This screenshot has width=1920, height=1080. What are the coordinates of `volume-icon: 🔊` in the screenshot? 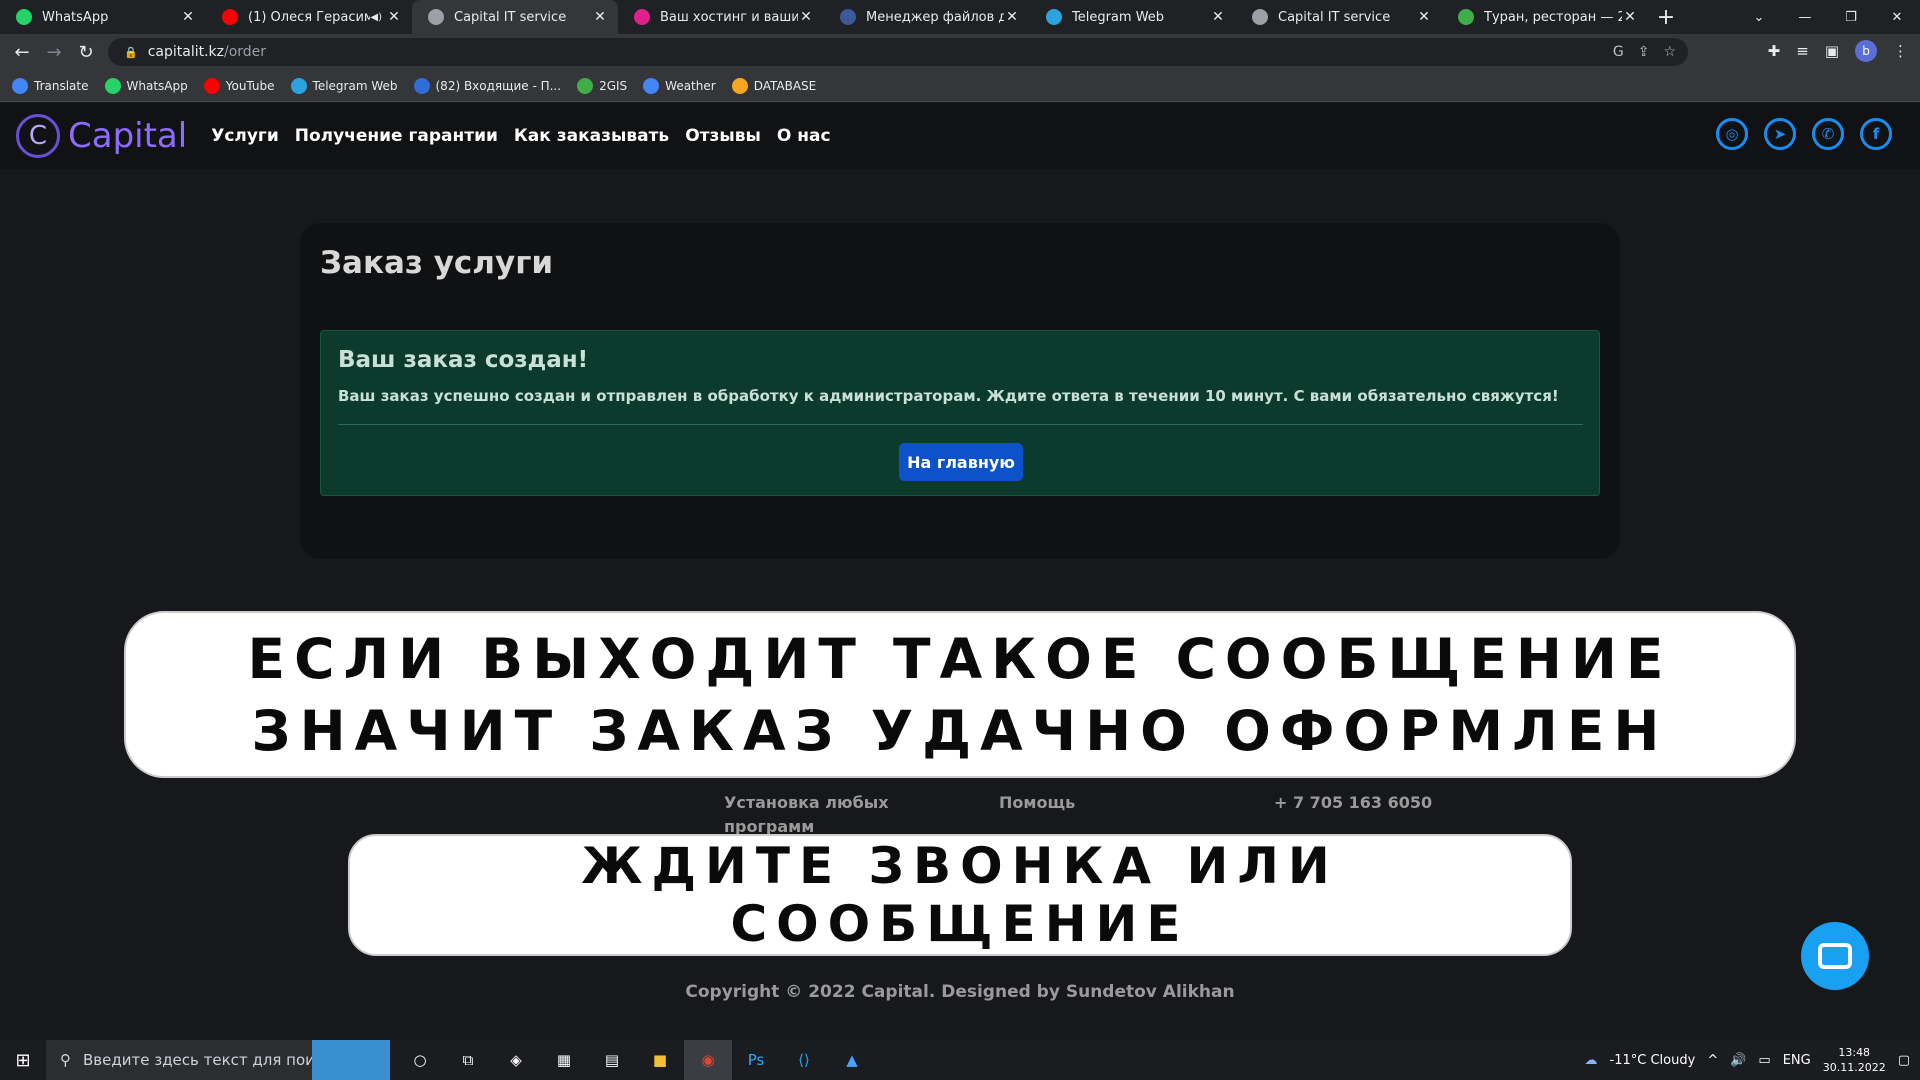 It's located at (1738, 1060).